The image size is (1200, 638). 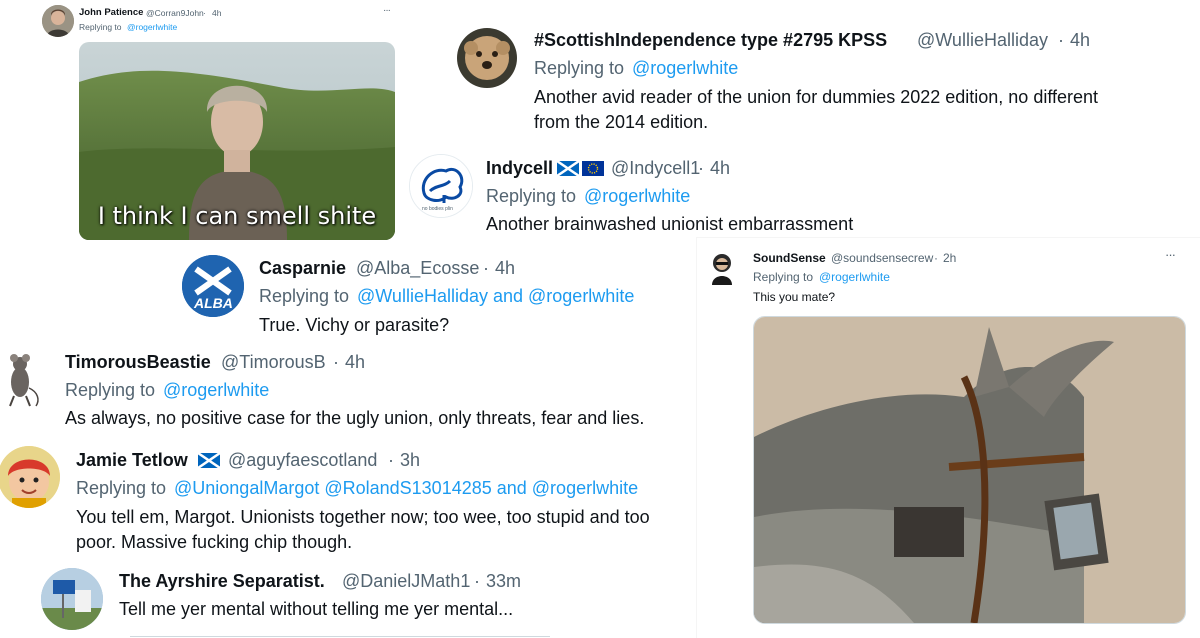 I want to click on tweet-media-image: I think I can smell shite, so click(x=237, y=141).